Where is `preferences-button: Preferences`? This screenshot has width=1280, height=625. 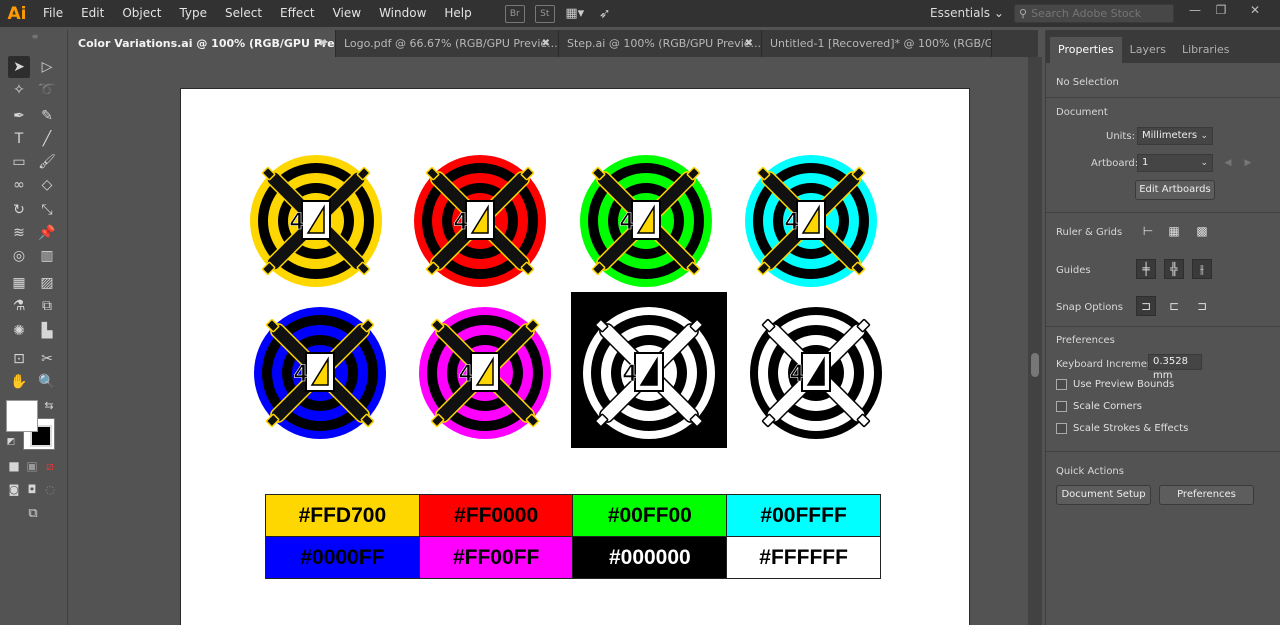 preferences-button: Preferences is located at coordinates (1206, 495).